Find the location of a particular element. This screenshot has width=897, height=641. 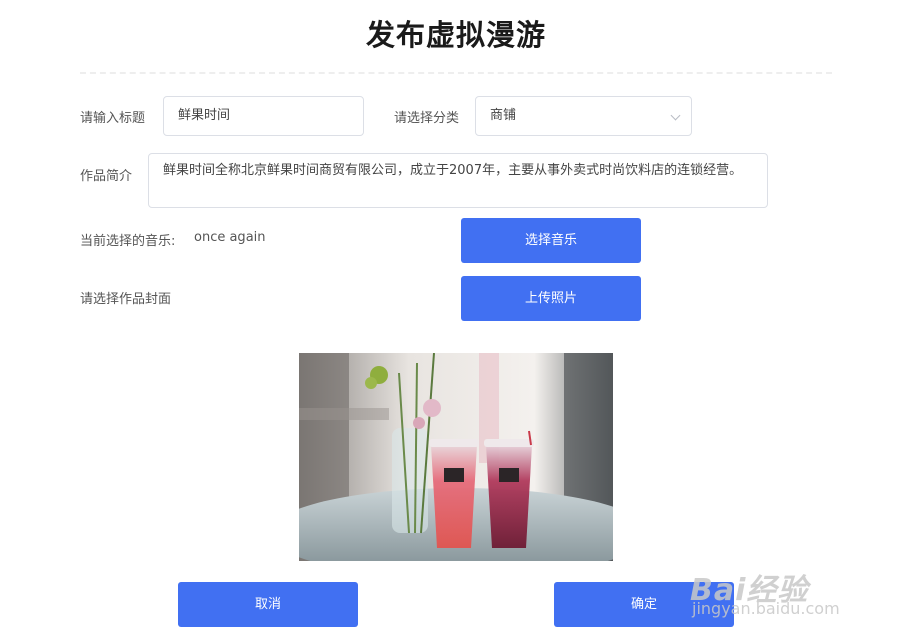

title-input: 鲜果时间 is located at coordinates (263, 116).